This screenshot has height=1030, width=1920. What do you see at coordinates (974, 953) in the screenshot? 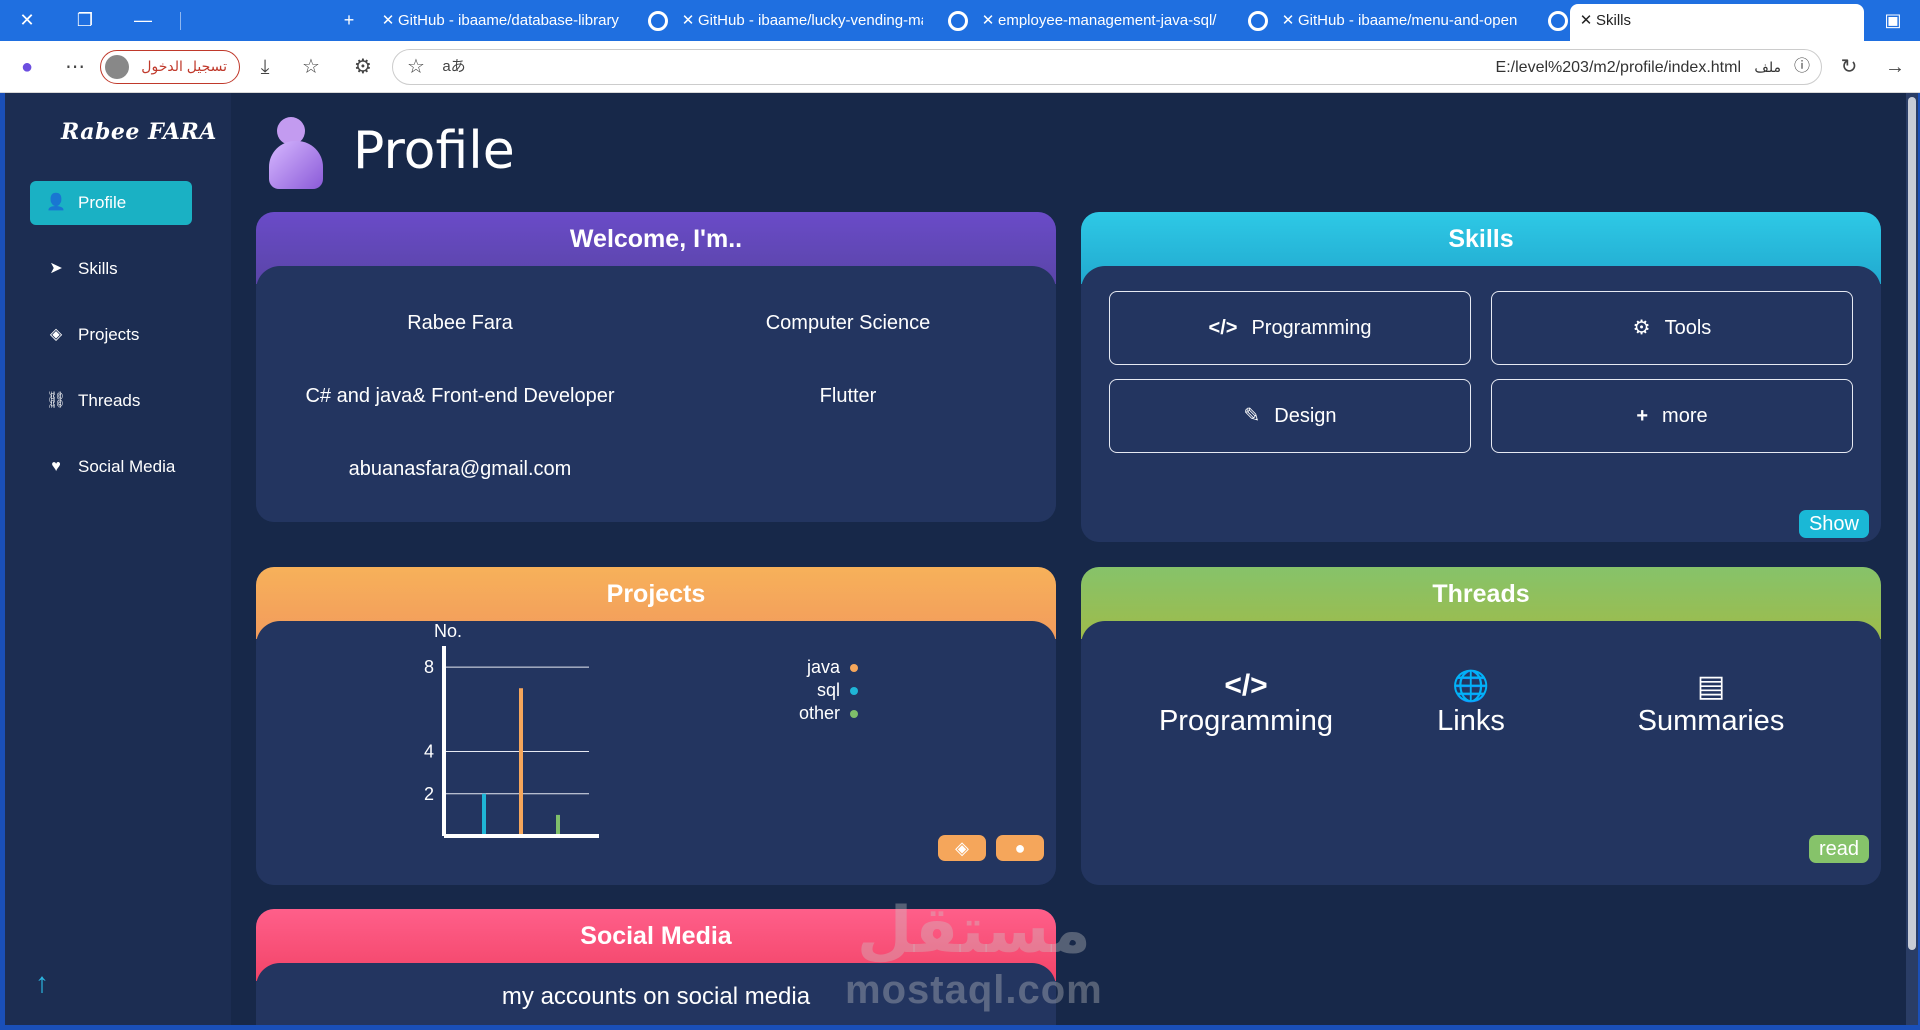
I see `mostaql-watermark: مستقل mostaql.com` at bounding box center [974, 953].